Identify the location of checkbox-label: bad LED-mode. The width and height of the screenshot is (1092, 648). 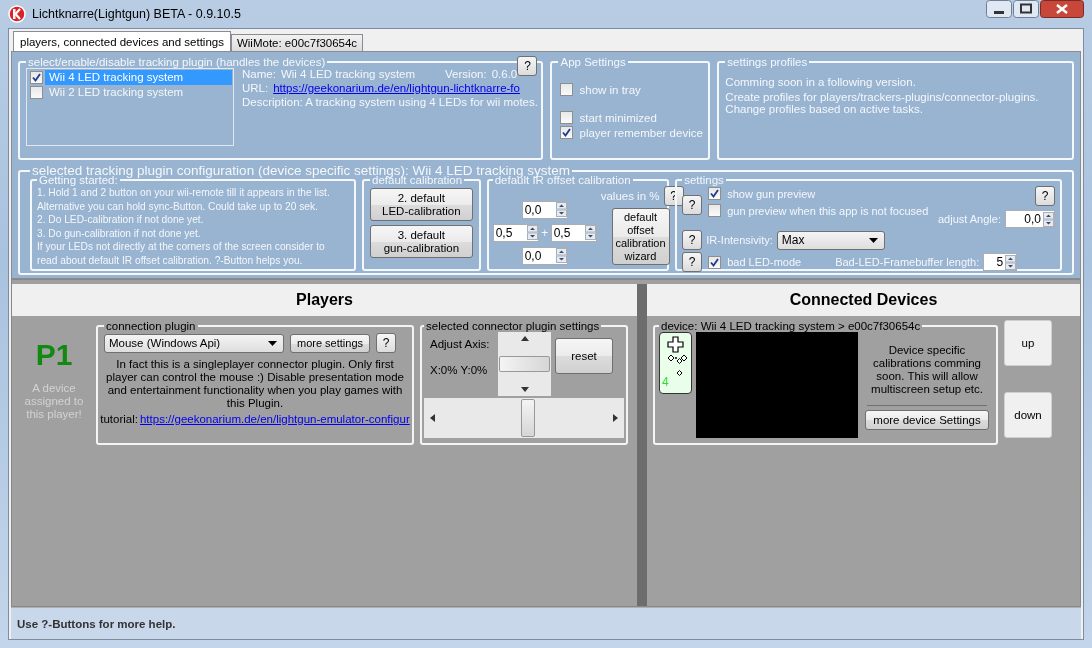
(764, 262).